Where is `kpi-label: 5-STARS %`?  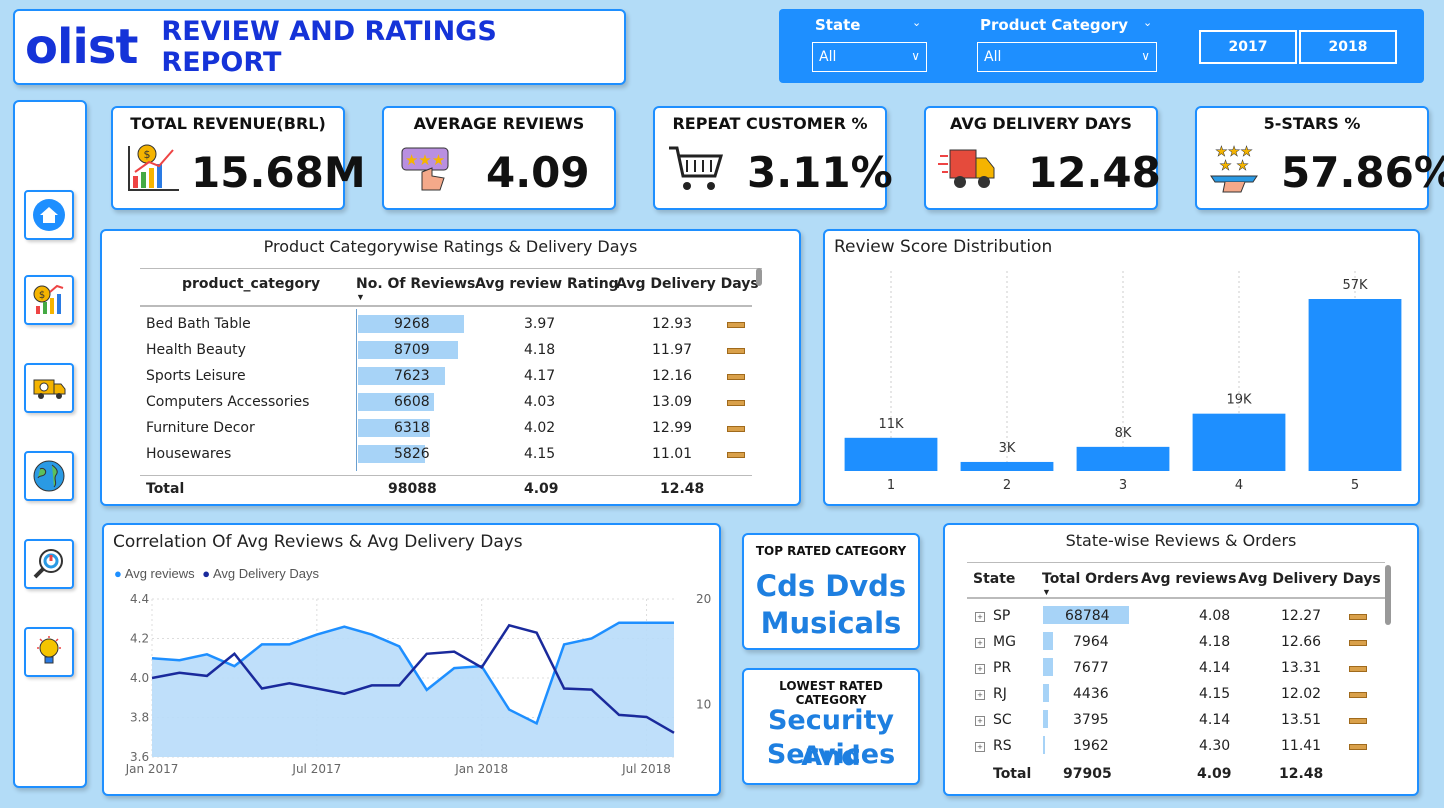
kpi-label: 5-STARS % is located at coordinates (1312, 123).